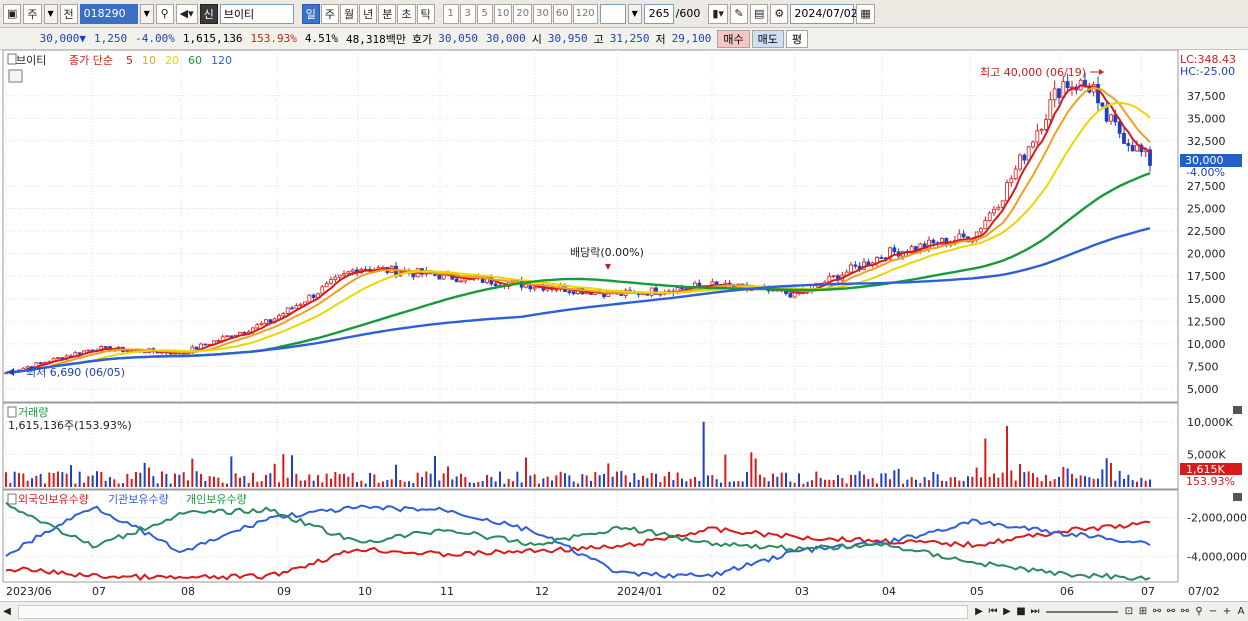  What do you see at coordinates (1157, 612) in the screenshot?
I see `tool-icon-3: ⚯` at bounding box center [1157, 612].